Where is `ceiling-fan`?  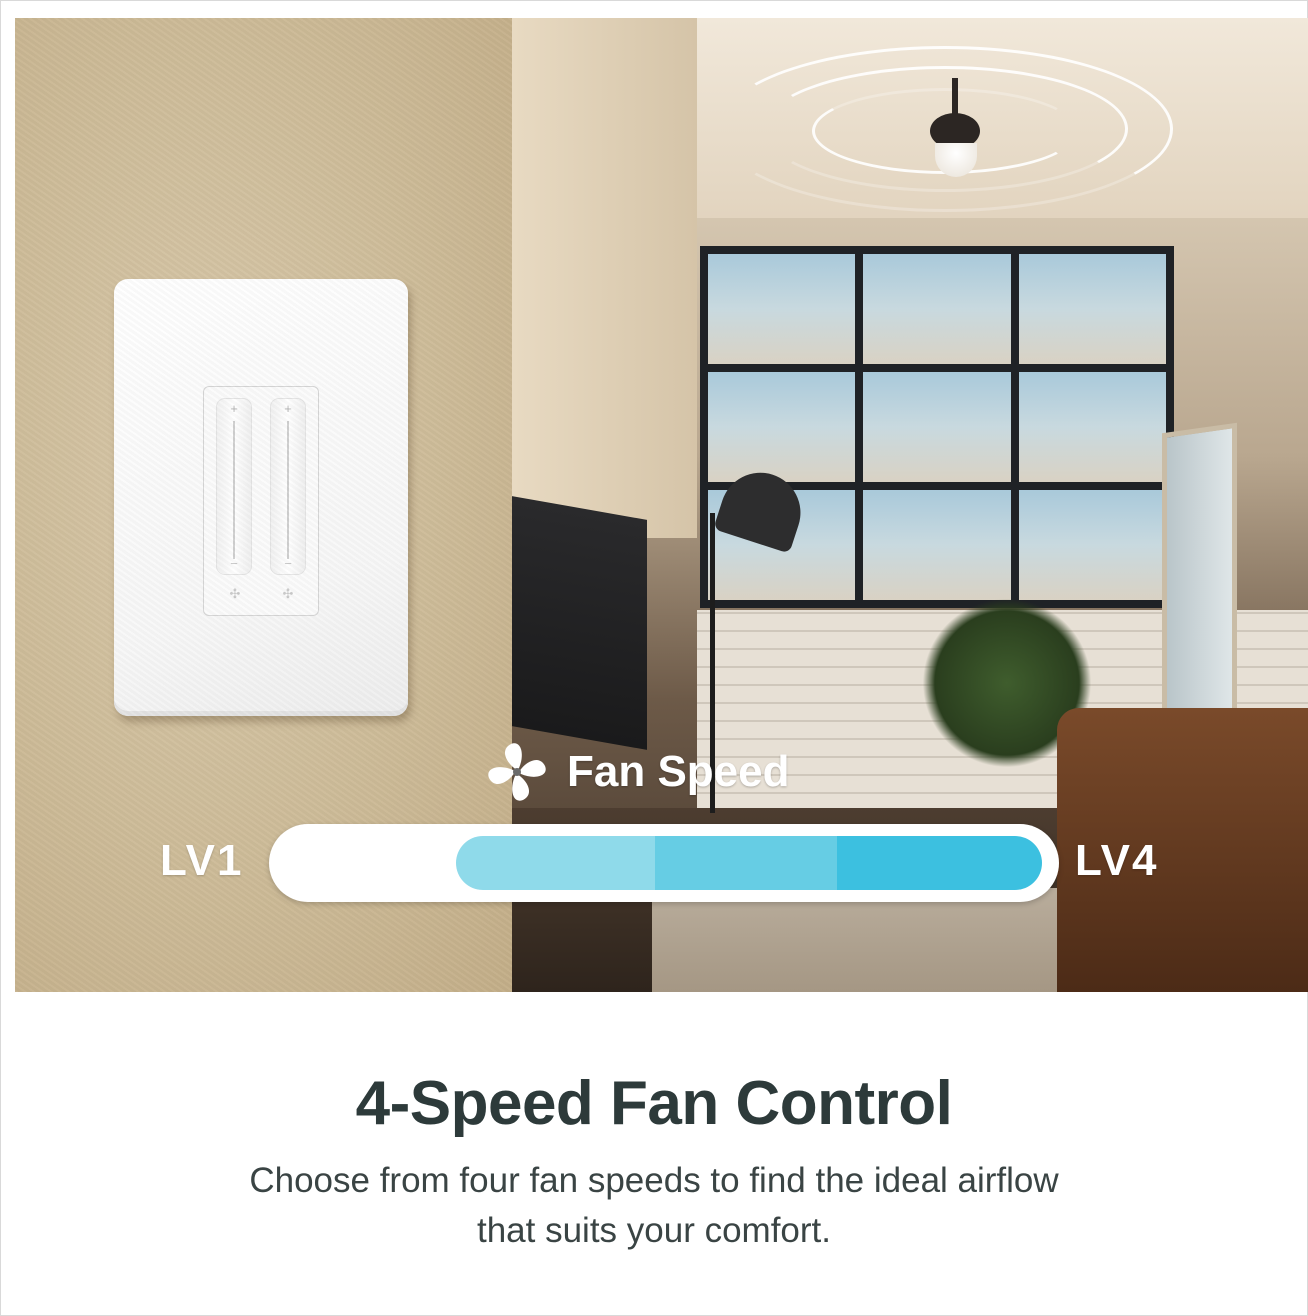 ceiling-fan is located at coordinates (955, 133).